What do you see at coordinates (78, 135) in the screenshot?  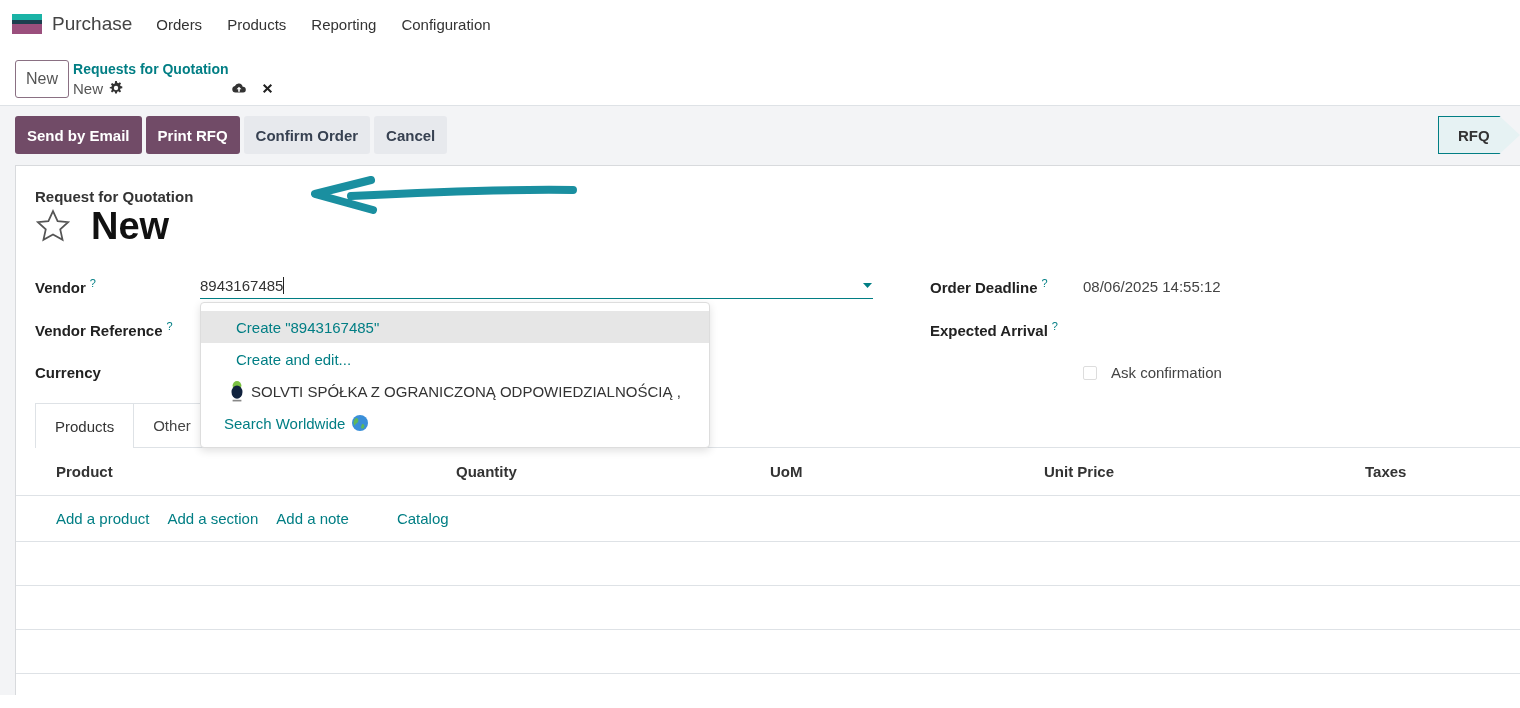 I see `action-button: Send by Email` at bounding box center [78, 135].